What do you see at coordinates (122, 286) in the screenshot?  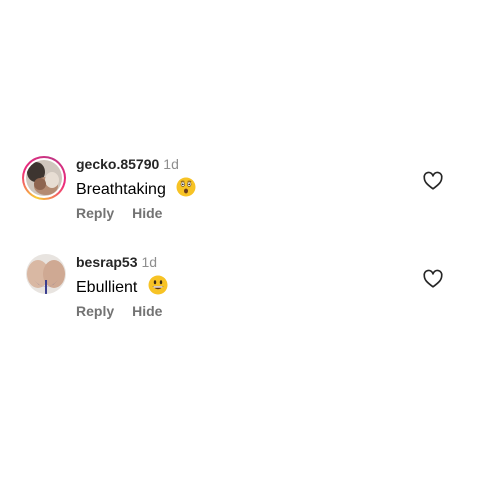 I see `comment-text: Ebullient` at bounding box center [122, 286].